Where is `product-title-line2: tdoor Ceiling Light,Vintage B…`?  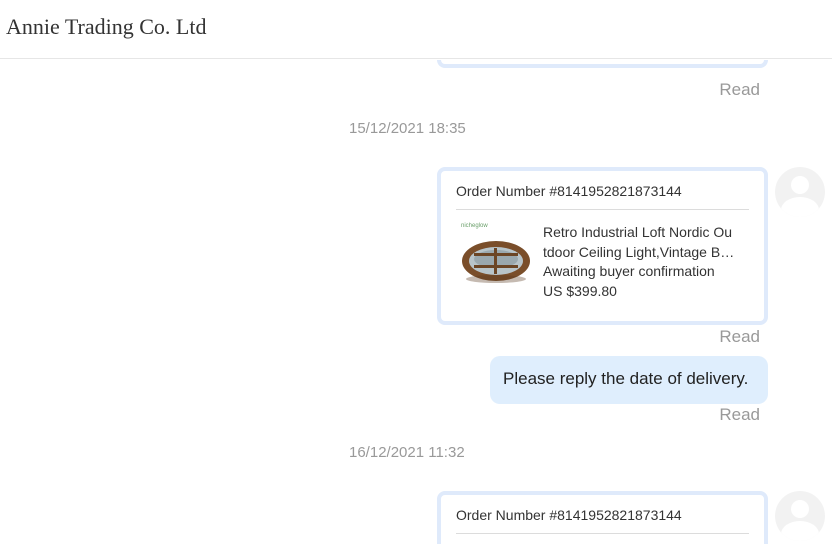 product-title-line2: tdoor Ceiling Light,Vintage B… is located at coordinates (648, 253).